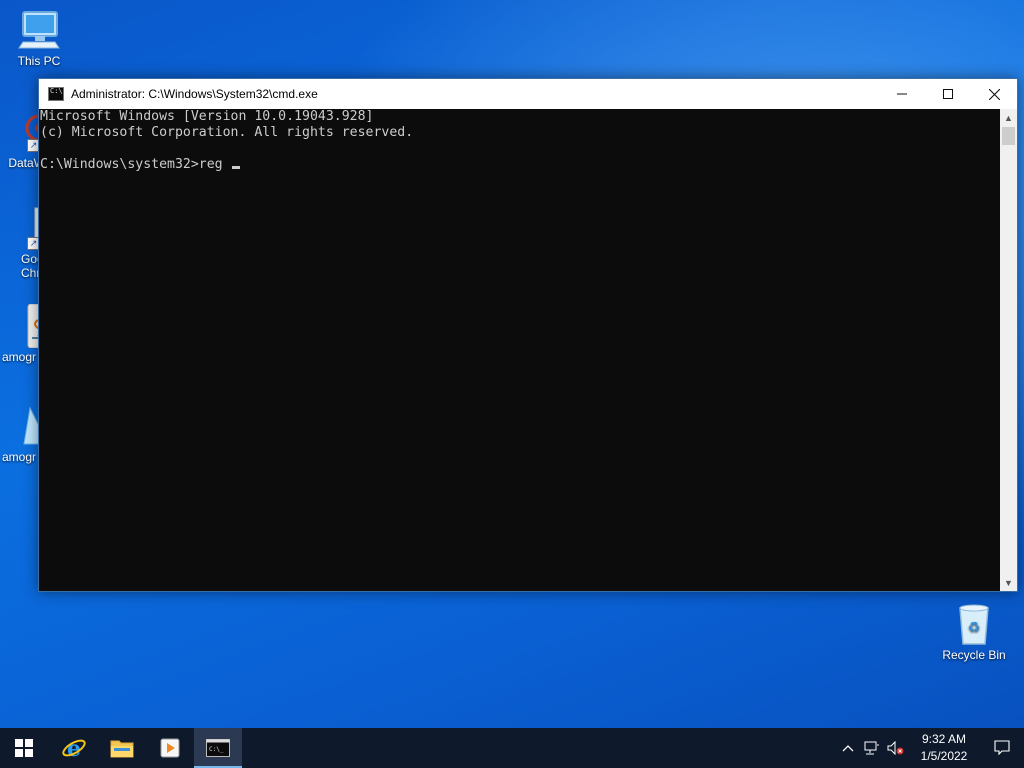  I want to click on windows-logo-icon, so click(24, 748).